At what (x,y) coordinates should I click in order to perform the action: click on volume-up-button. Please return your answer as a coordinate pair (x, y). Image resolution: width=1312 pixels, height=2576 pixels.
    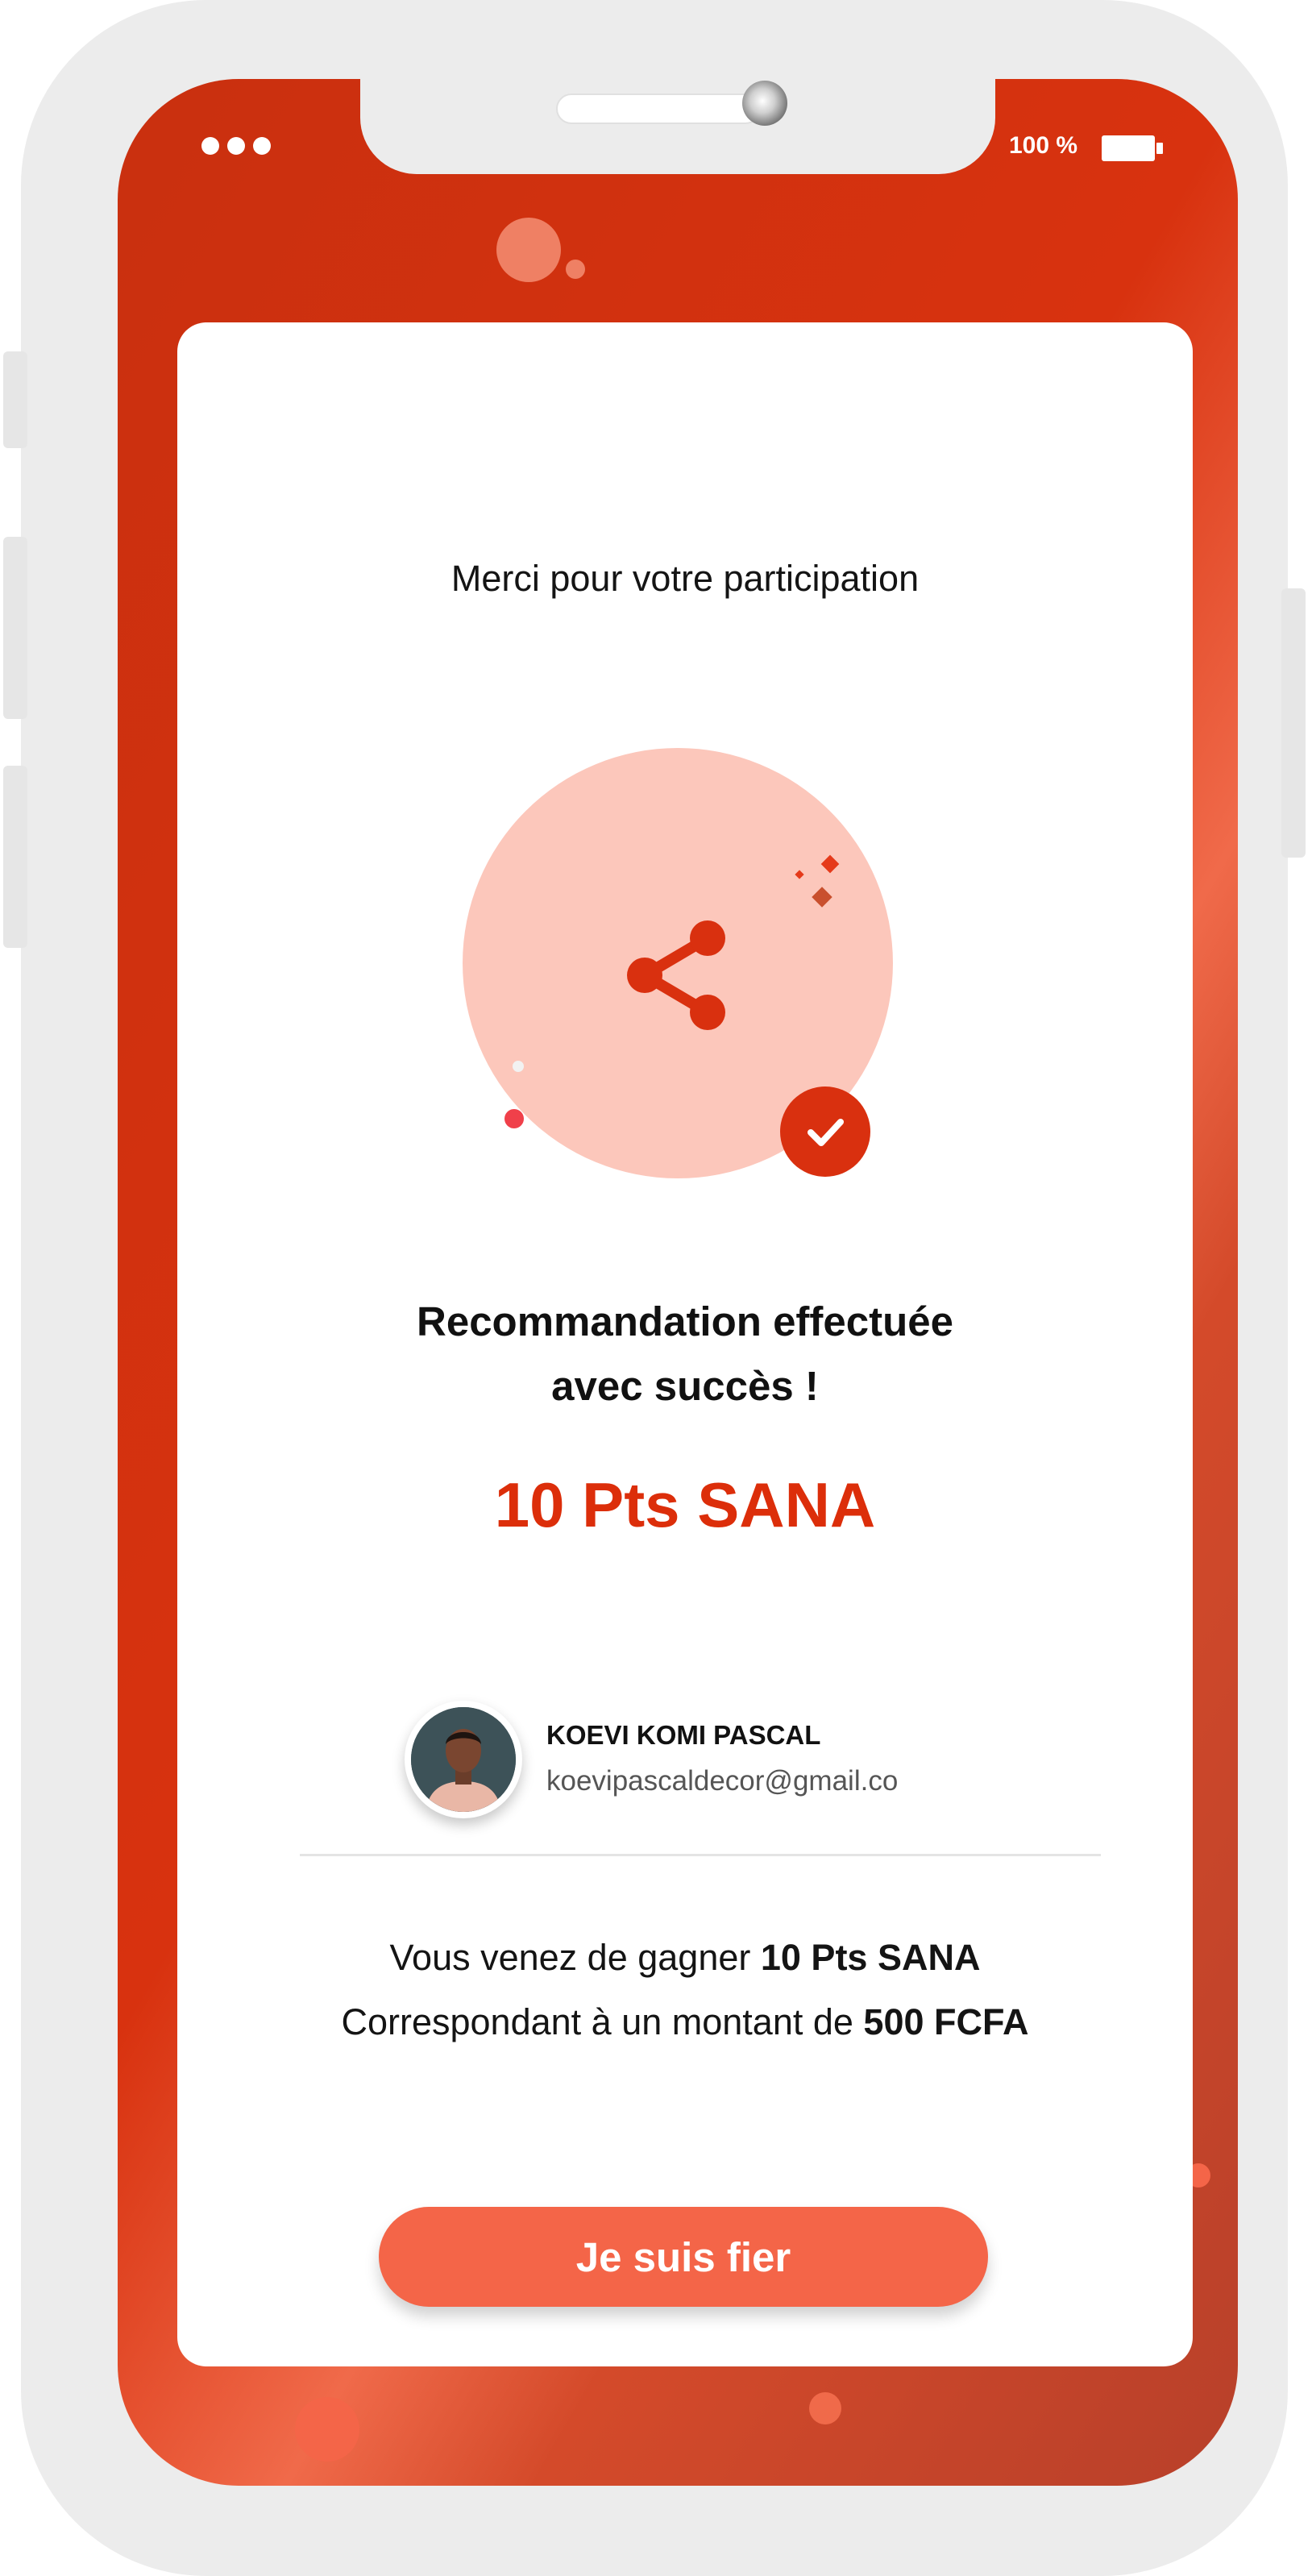
    Looking at the image, I should click on (15, 628).